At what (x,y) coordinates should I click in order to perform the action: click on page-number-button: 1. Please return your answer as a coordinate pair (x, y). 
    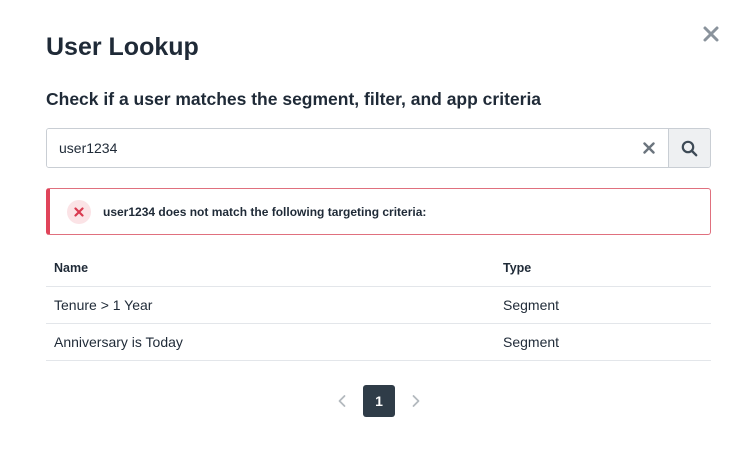
    Looking at the image, I should click on (379, 401).